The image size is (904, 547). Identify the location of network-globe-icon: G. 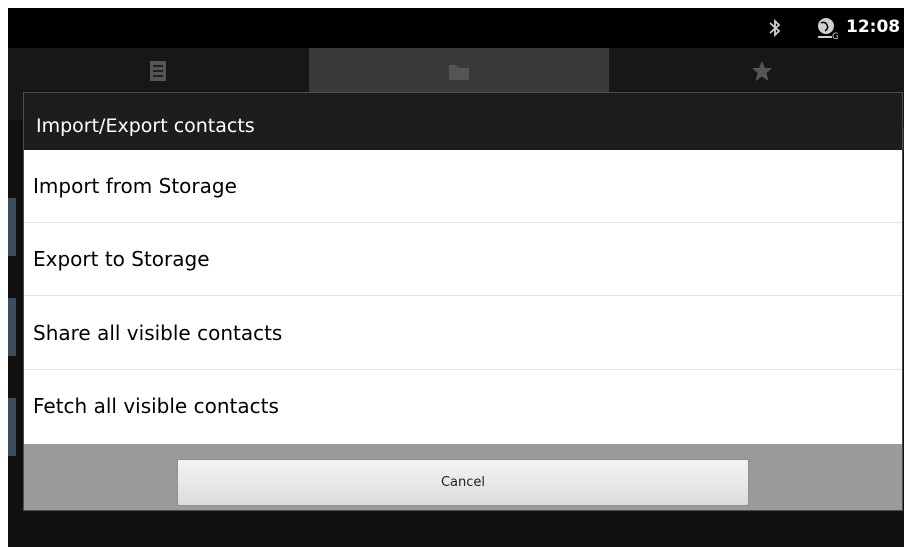
(828, 29).